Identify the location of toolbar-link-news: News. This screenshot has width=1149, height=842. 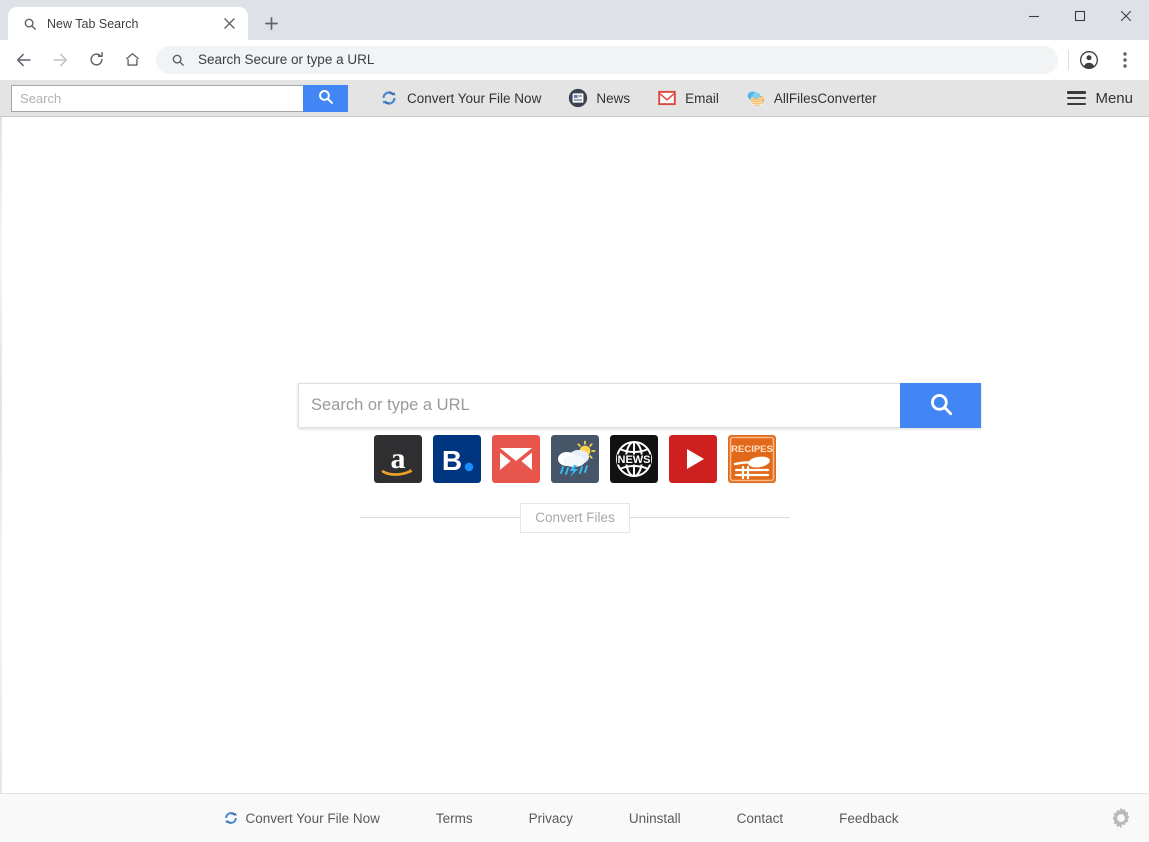
(598, 98).